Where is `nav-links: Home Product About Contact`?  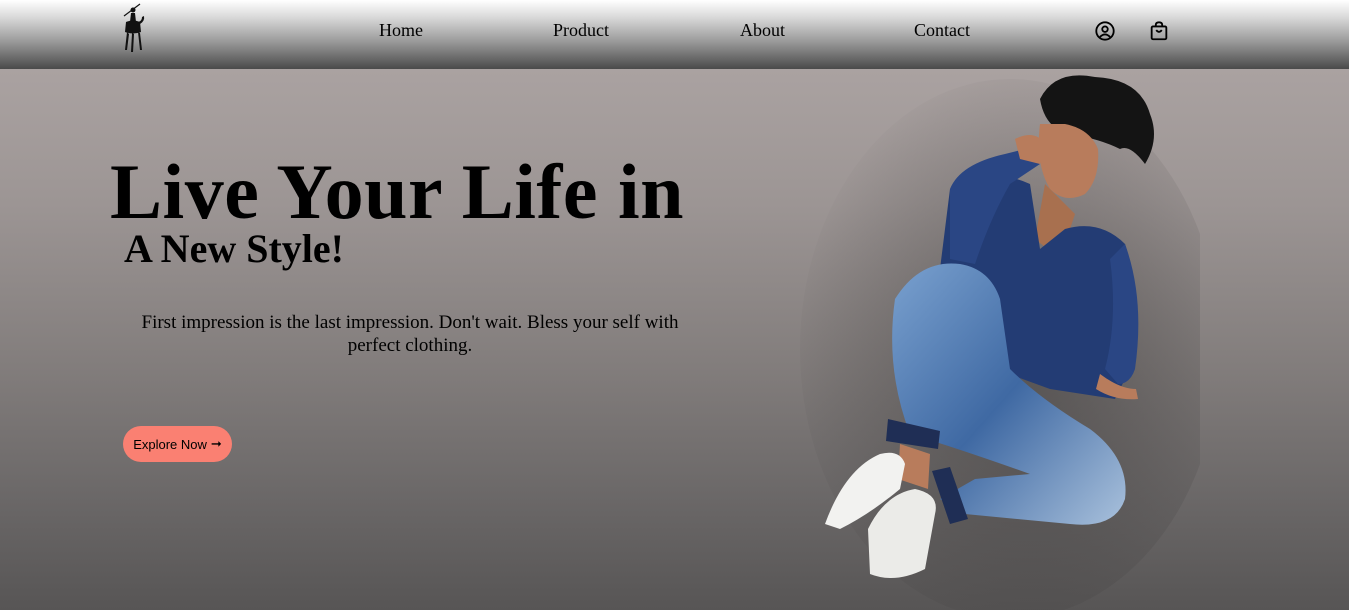 nav-links: Home Product About Contact is located at coordinates (674, 32).